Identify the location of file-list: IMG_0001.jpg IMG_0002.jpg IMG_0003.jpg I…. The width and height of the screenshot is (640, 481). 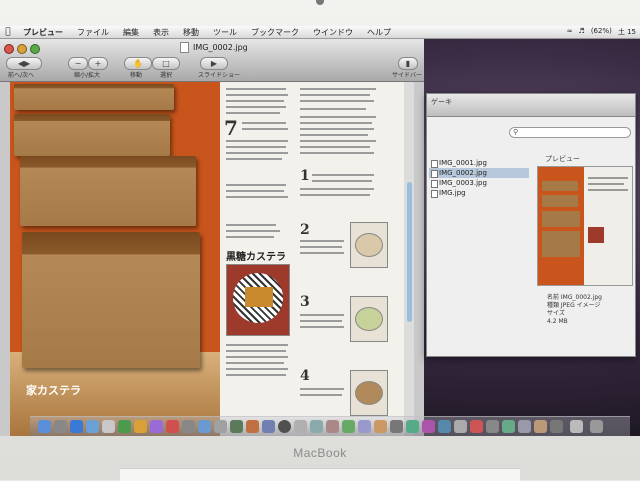
(479, 178).